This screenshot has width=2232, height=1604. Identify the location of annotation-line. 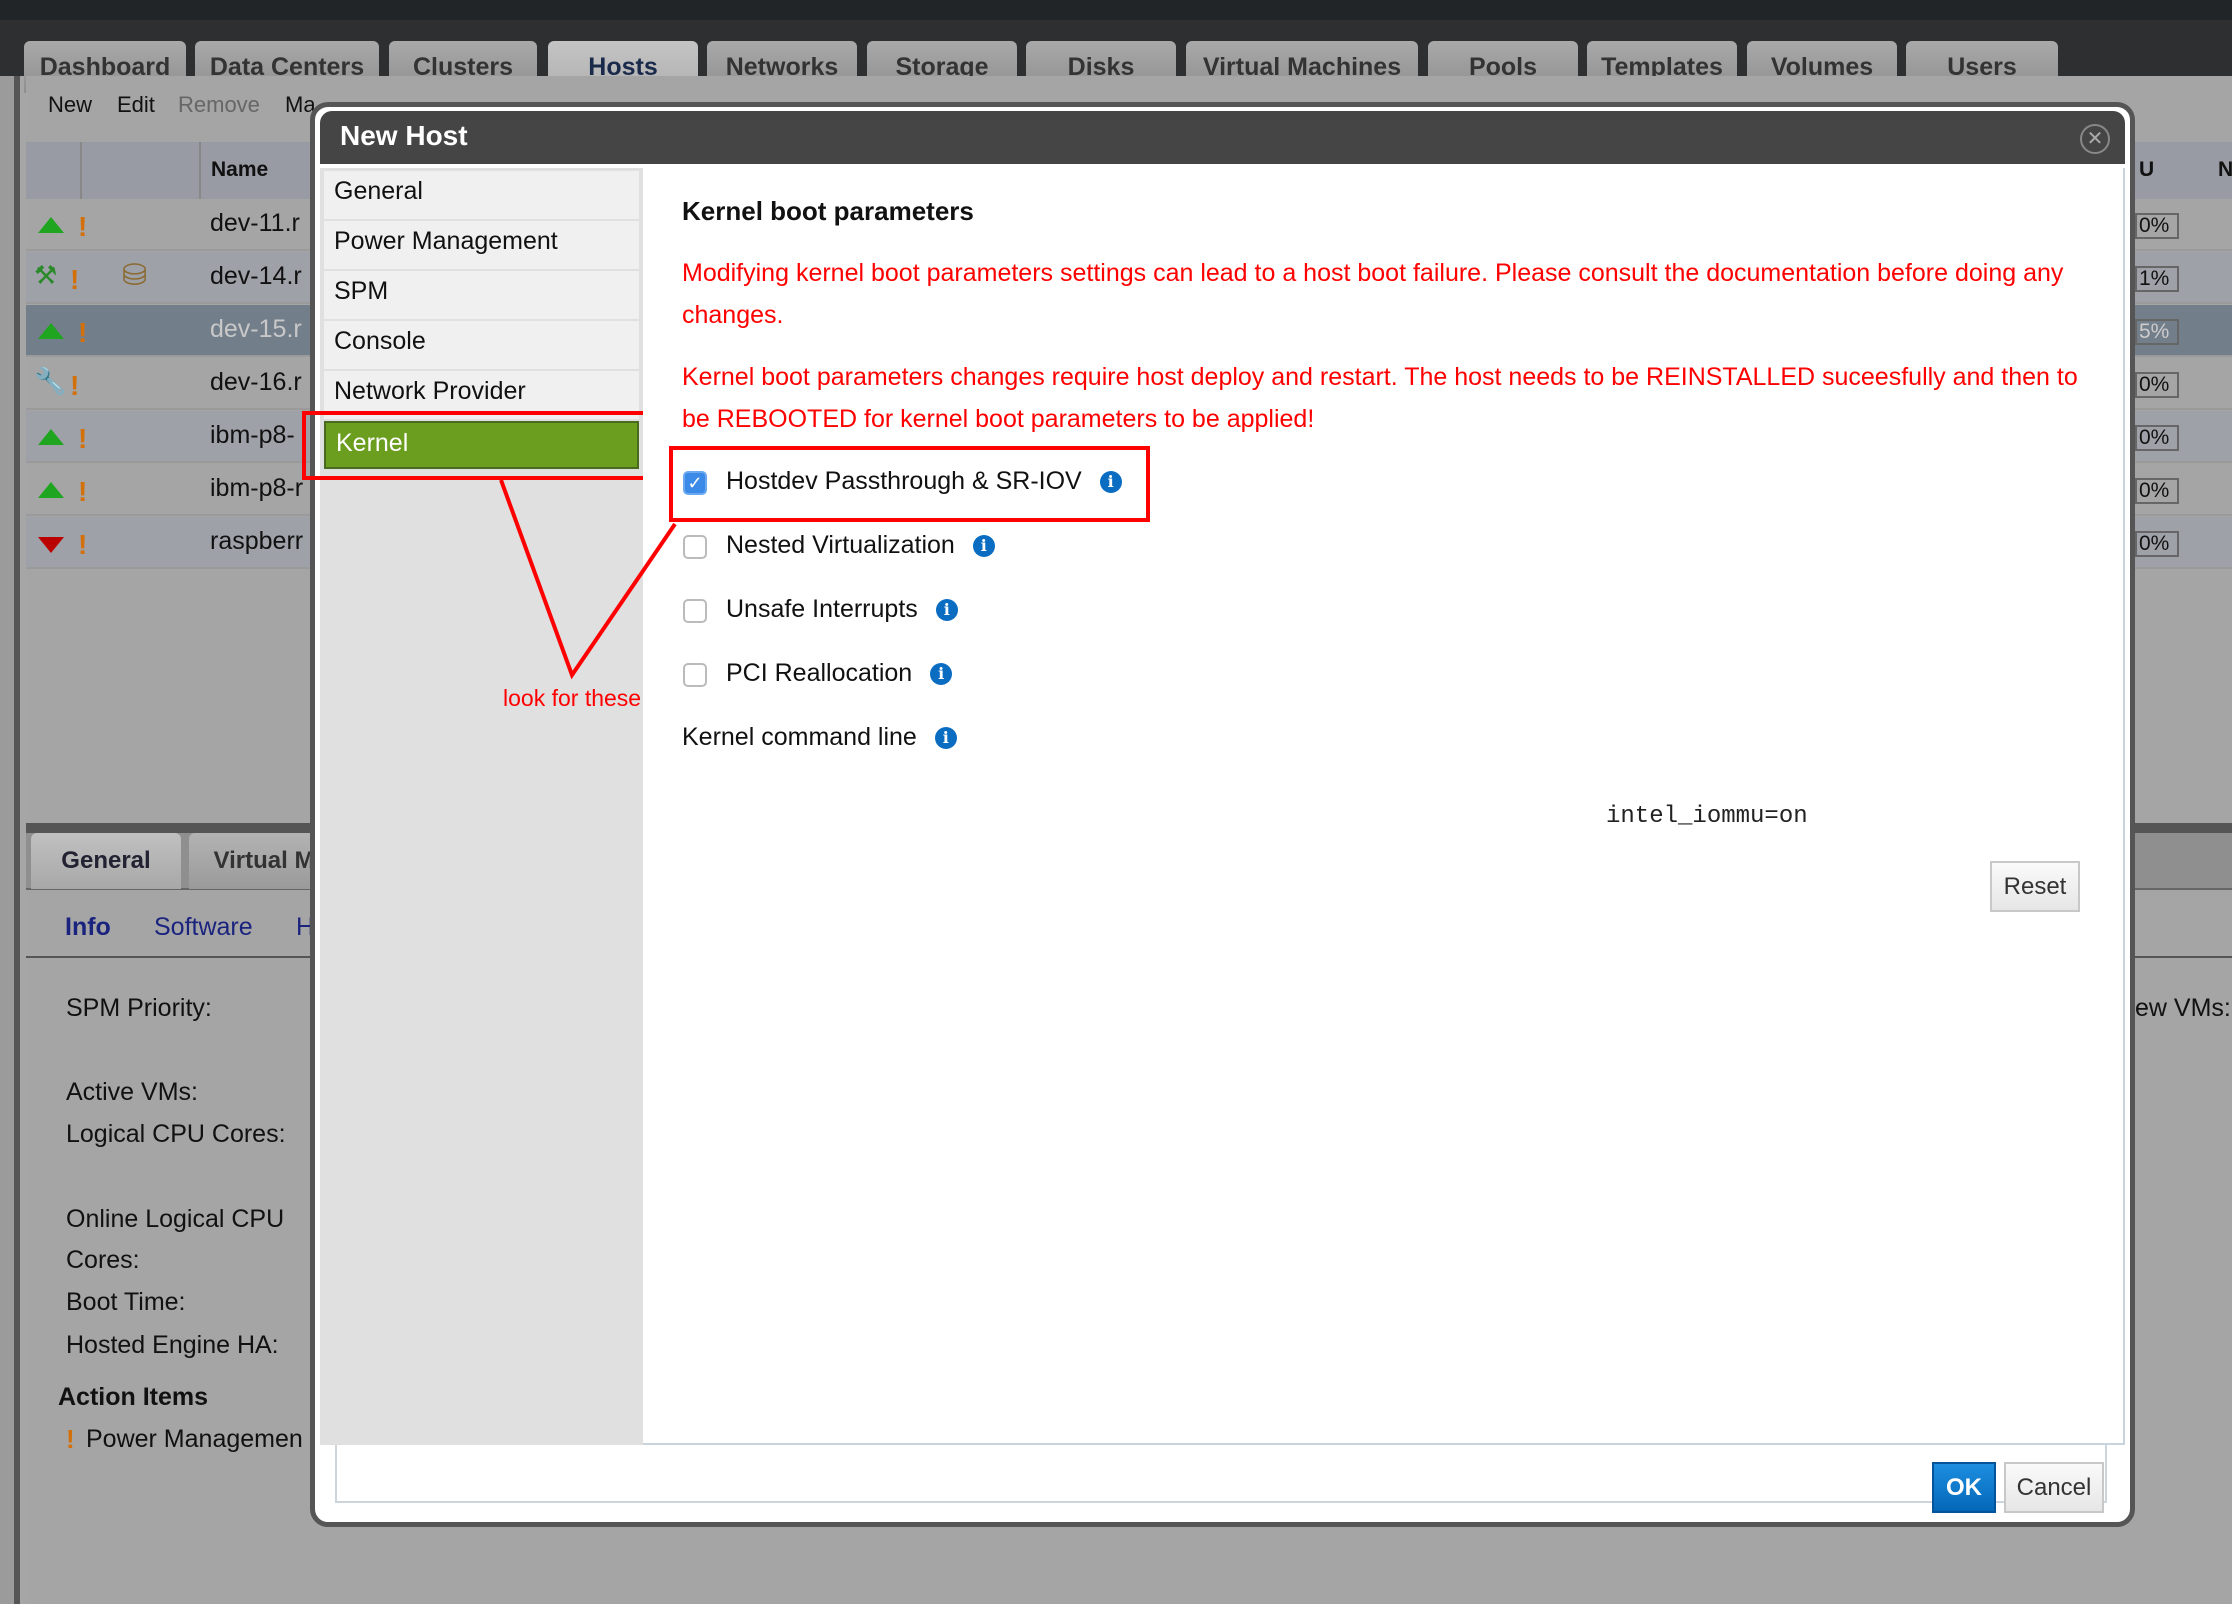
(588, 579).